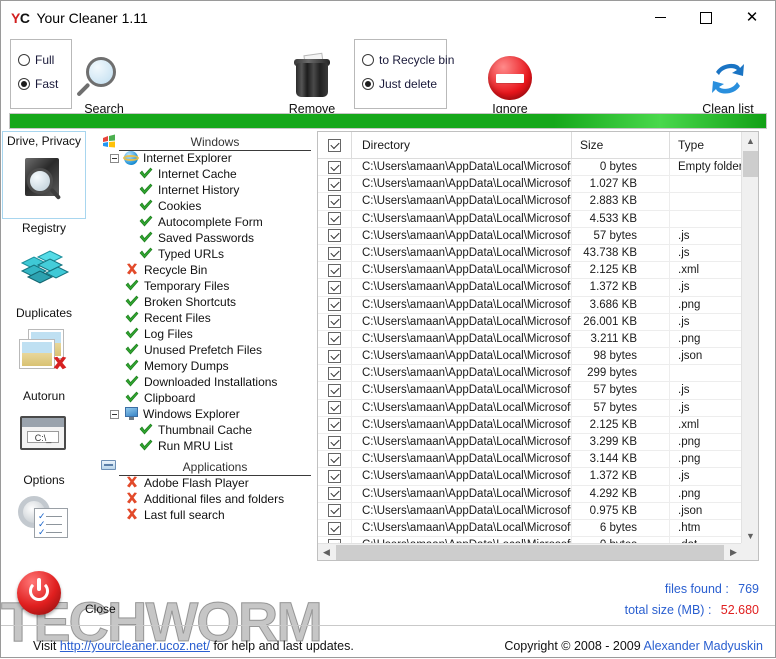 Image resolution: width=776 pixels, height=659 pixels. What do you see at coordinates (206, 499) in the screenshot?
I see `tree-node: Additional files and folders` at bounding box center [206, 499].